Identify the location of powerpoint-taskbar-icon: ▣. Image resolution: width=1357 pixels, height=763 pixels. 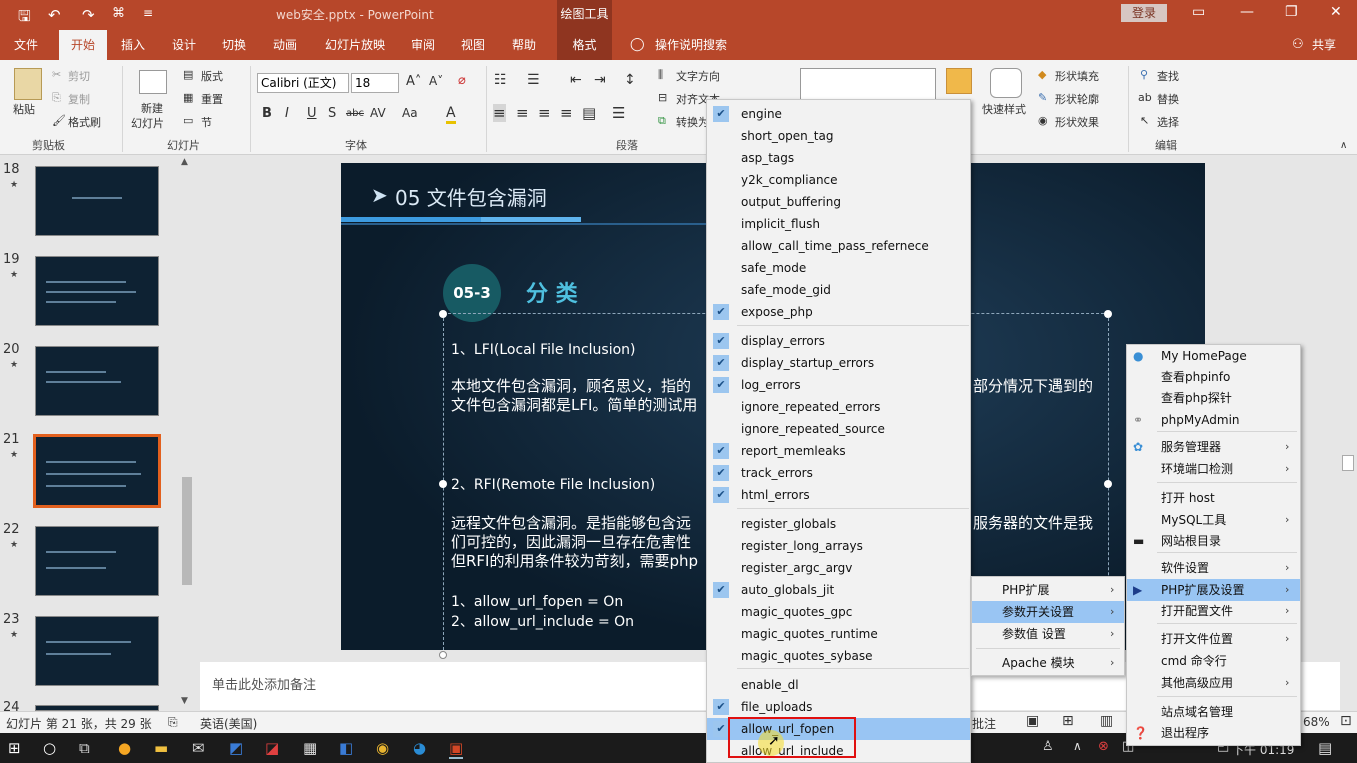
(456, 749).